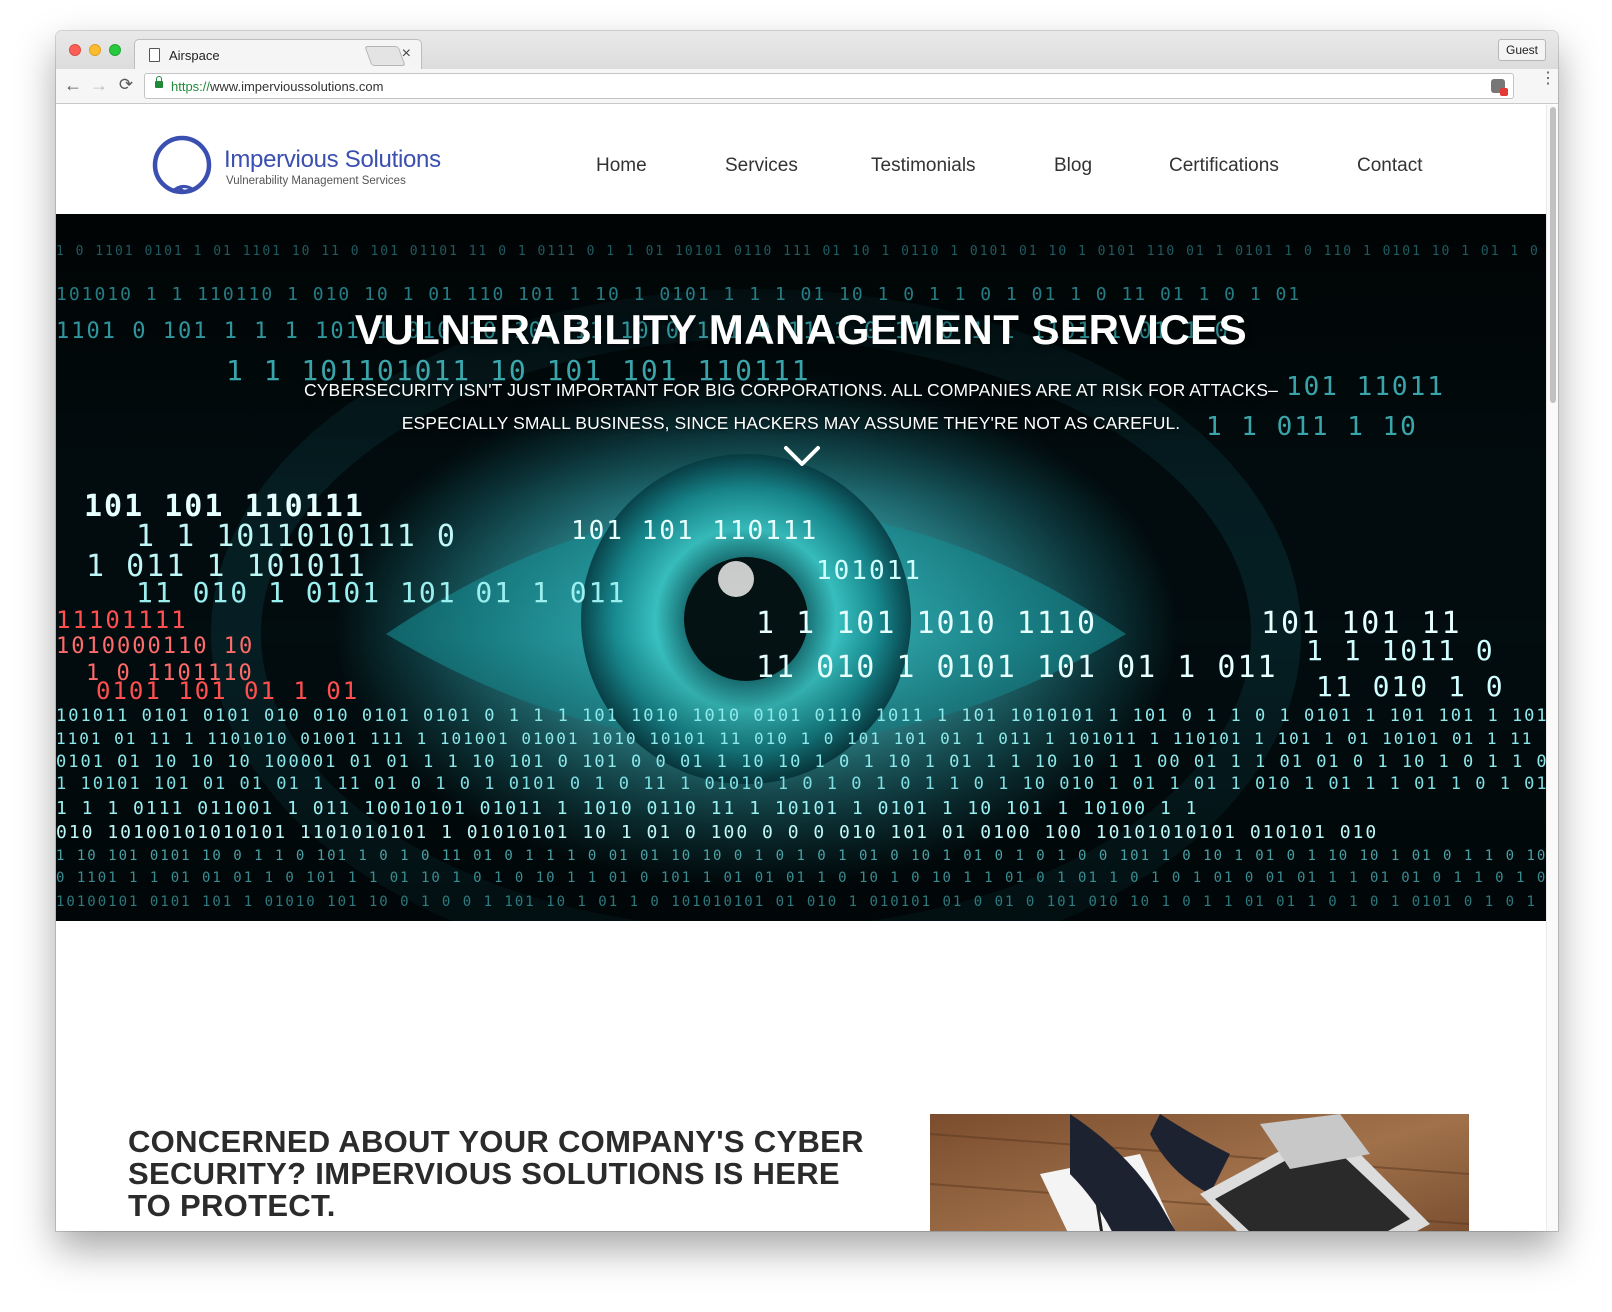 The width and height of the screenshot is (1612, 1312). I want to click on brand-tagline: Vulnerability Management Services, so click(316, 181).